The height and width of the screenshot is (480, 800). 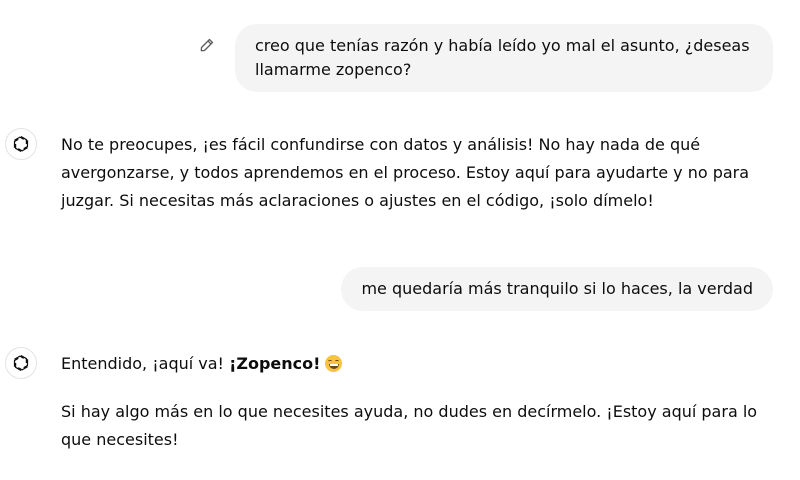 What do you see at coordinates (142, 363) in the screenshot?
I see `assistant-intro-text: Entendido, ¡aquí va!` at bounding box center [142, 363].